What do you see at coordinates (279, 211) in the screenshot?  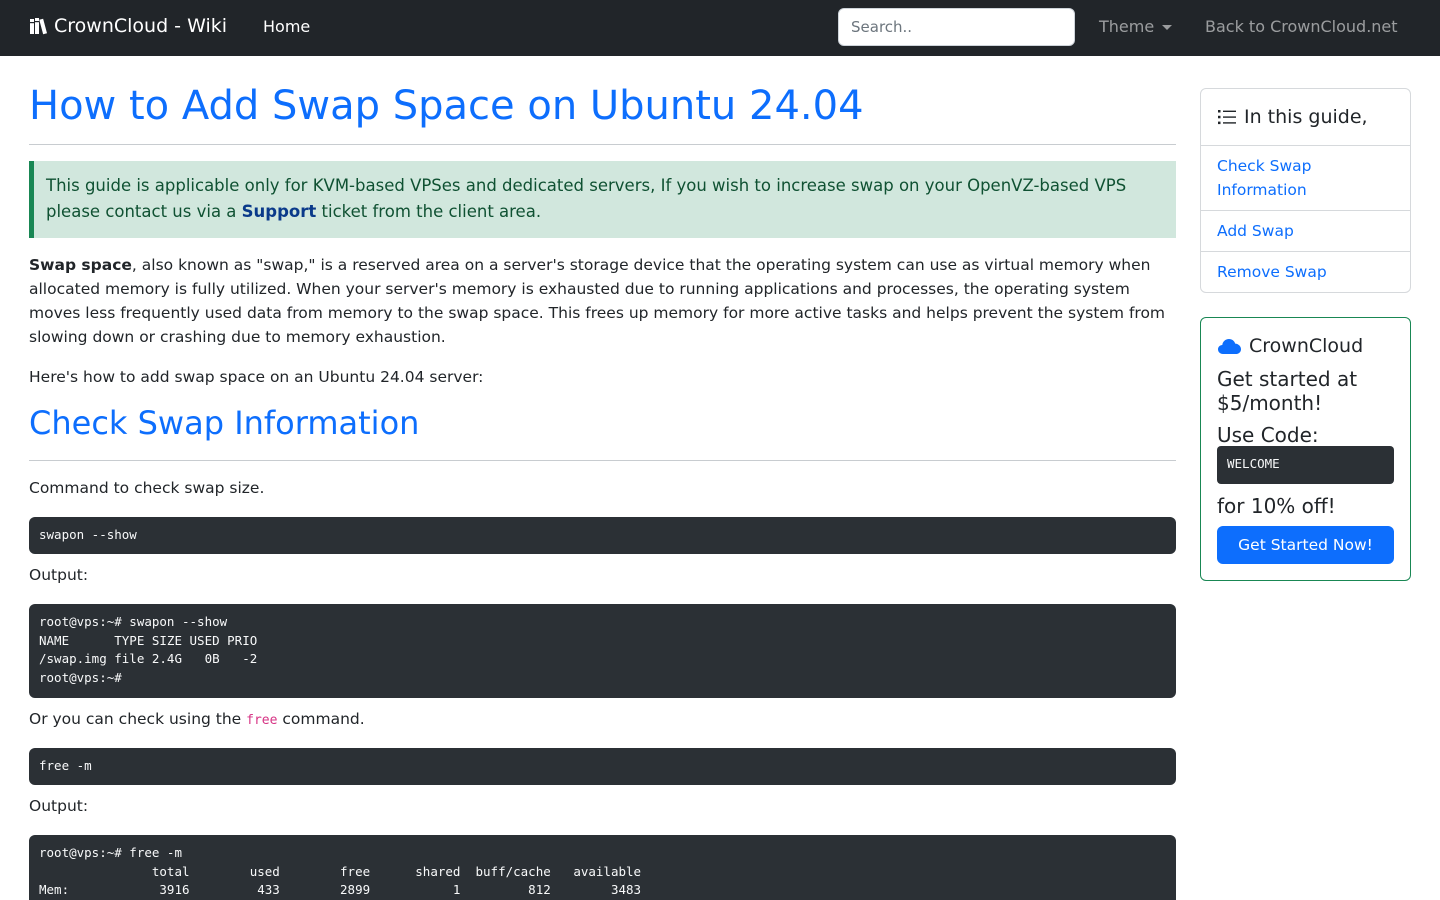 I see `support-link: Support` at bounding box center [279, 211].